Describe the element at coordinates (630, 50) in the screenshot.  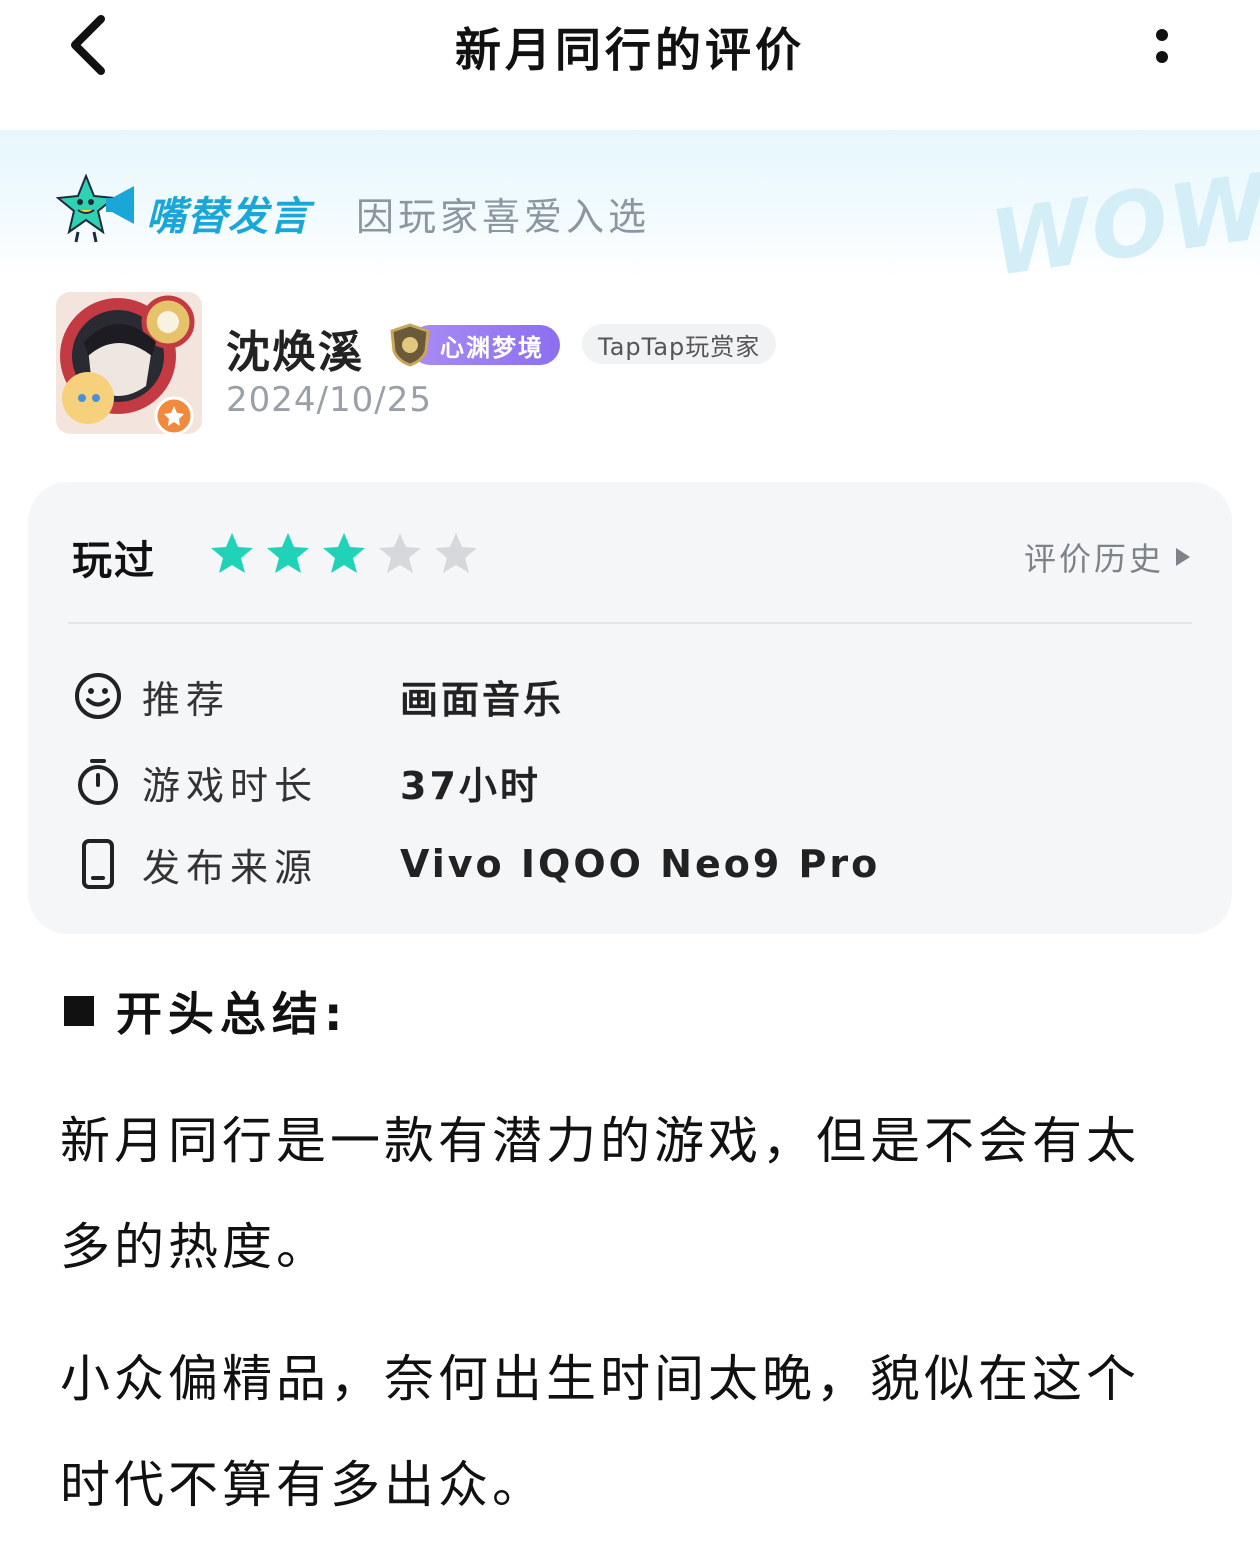
I see `page-title: 新月同行的评价` at that location.